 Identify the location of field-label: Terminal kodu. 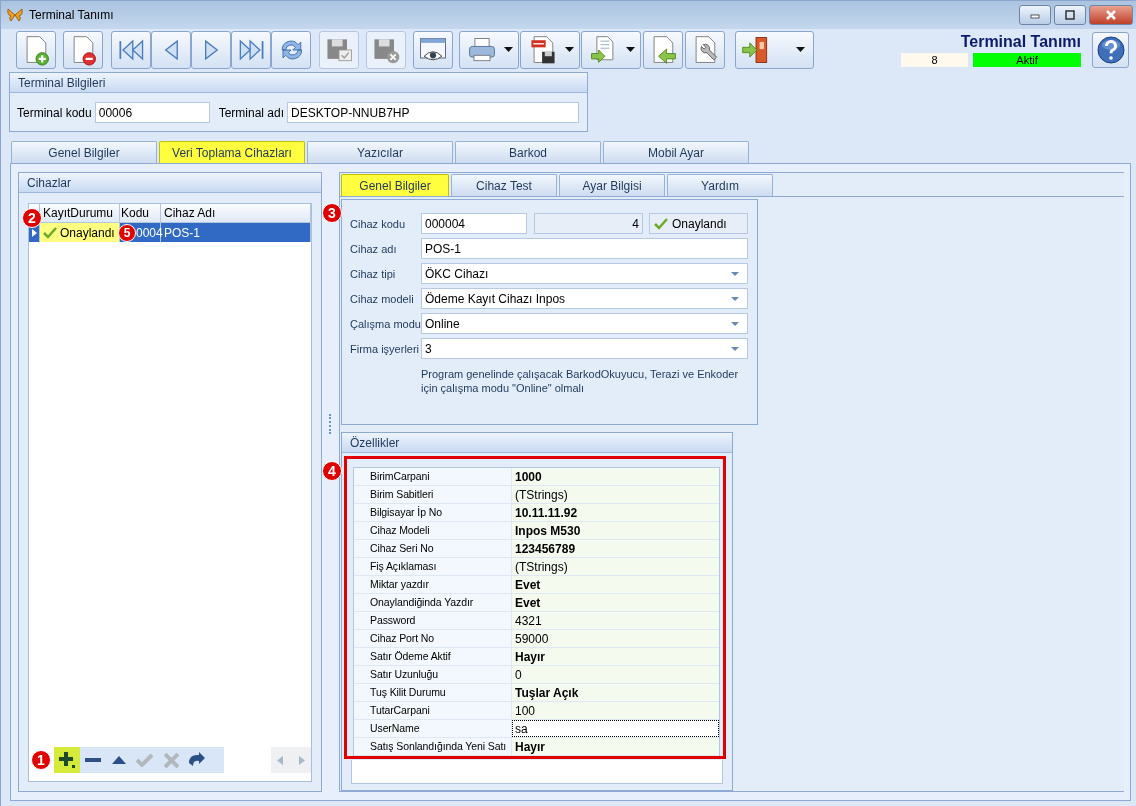
(54, 112).